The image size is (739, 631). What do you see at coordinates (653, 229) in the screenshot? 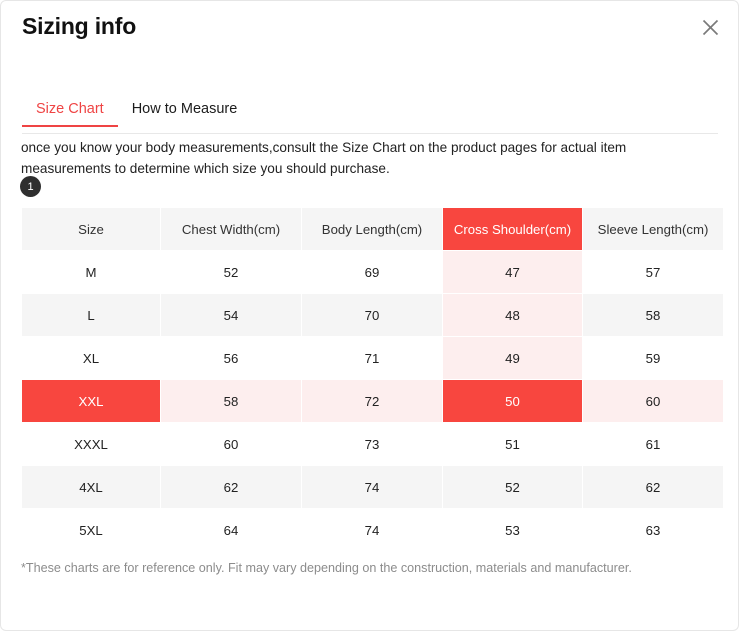
I see `column-header-sleeve-length: Sleeve Length(cm)` at bounding box center [653, 229].